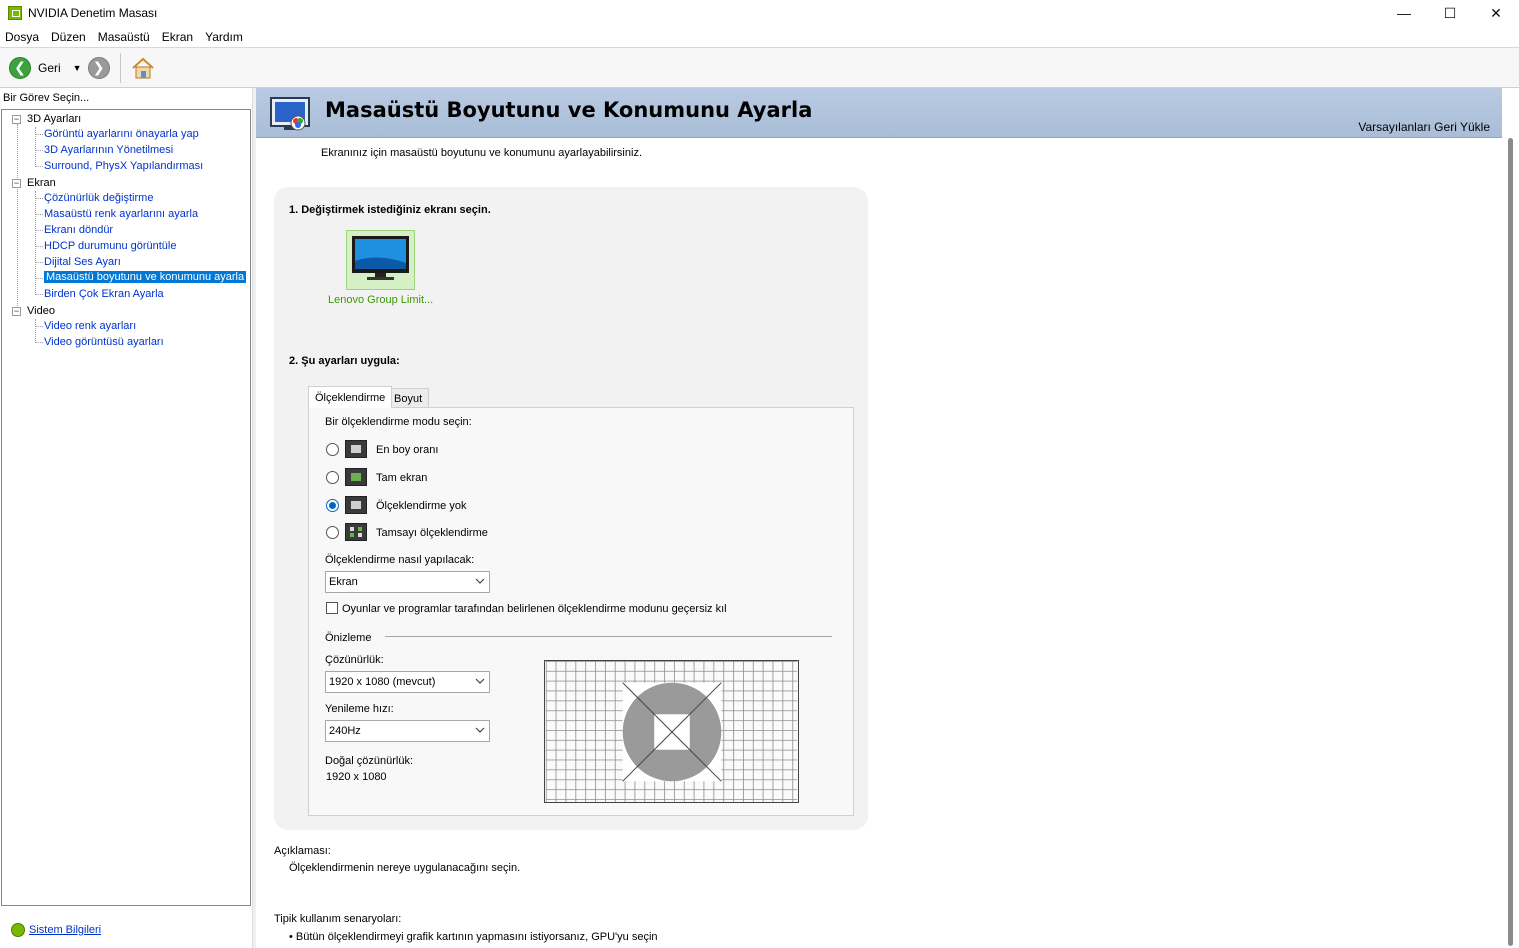 Image resolution: width=1519 pixels, height=948 pixels. I want to click on back-button-label: Geri, so click(49, 68).